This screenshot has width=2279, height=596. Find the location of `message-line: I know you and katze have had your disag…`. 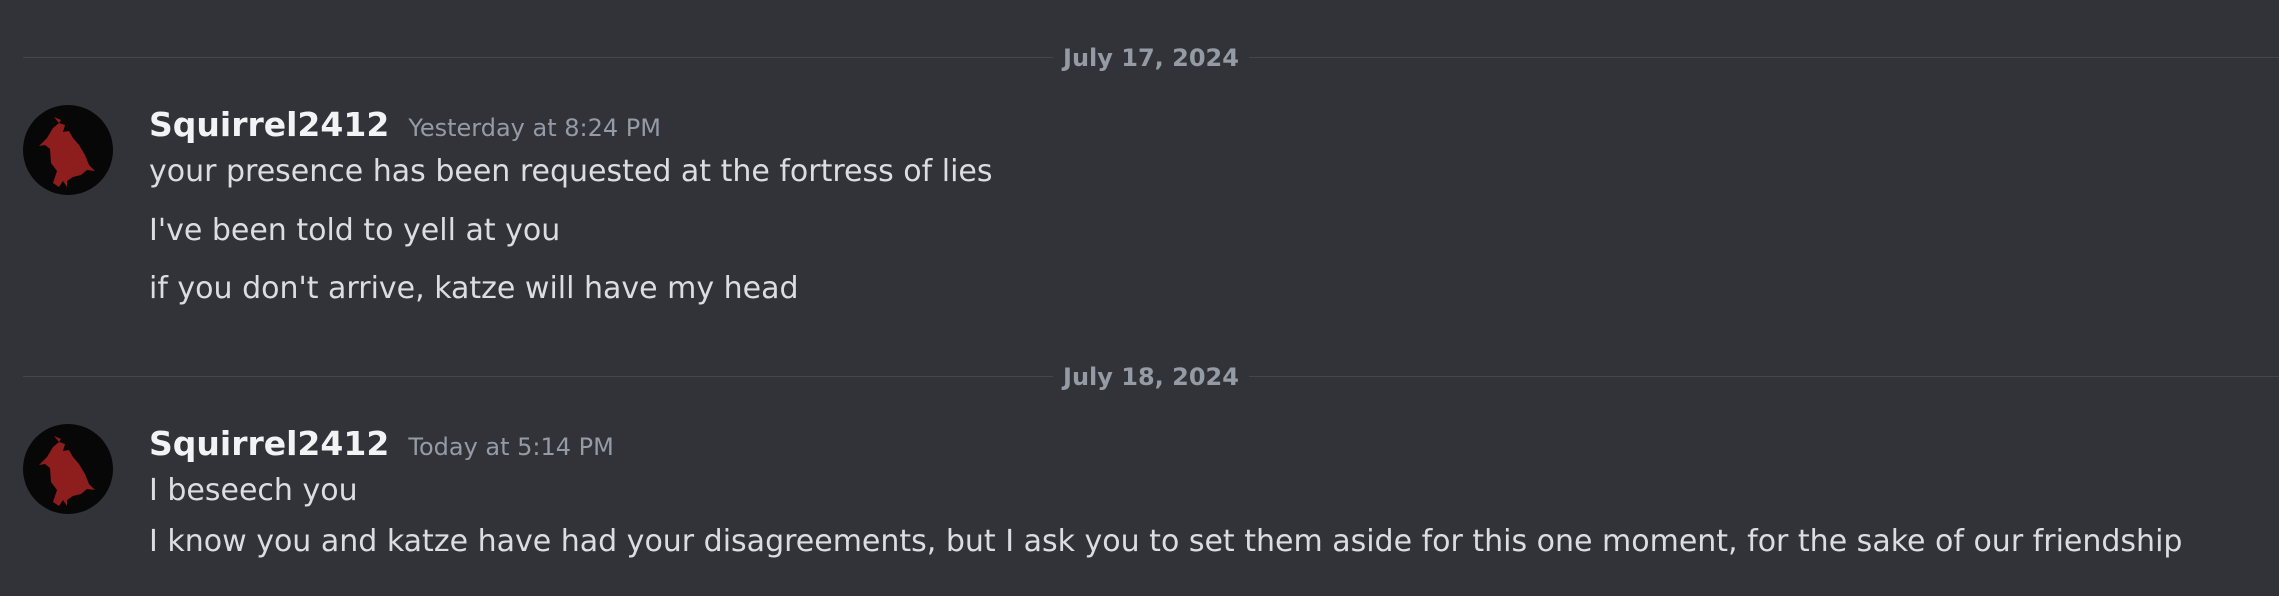

message-line: I know you and katze have had your disag… is located at coordinates (1166, 541).